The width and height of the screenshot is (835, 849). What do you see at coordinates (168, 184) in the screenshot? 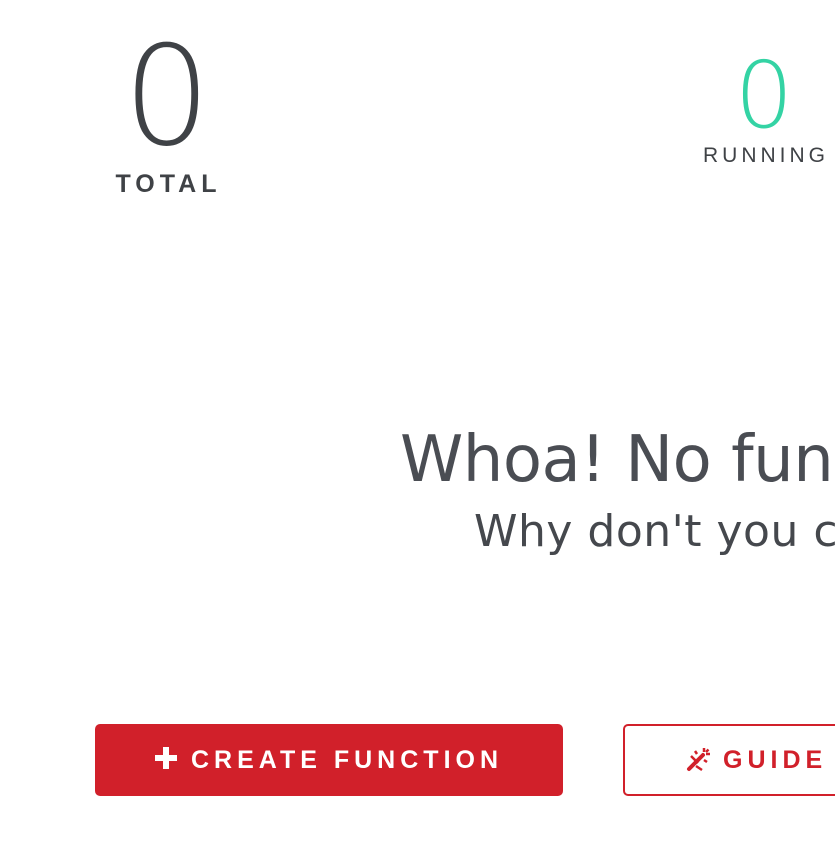
I see `total-label: TOTAL` at bounding box center [168, 184].